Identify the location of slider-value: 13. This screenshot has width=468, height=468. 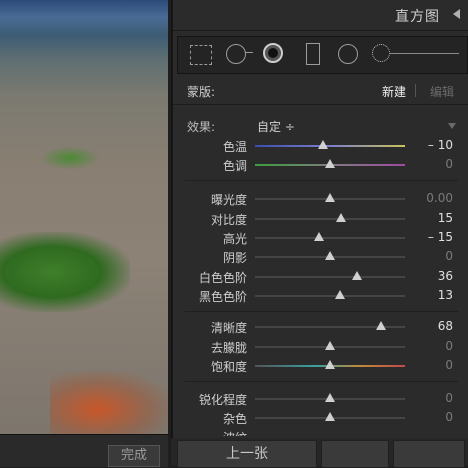
(445, 295).